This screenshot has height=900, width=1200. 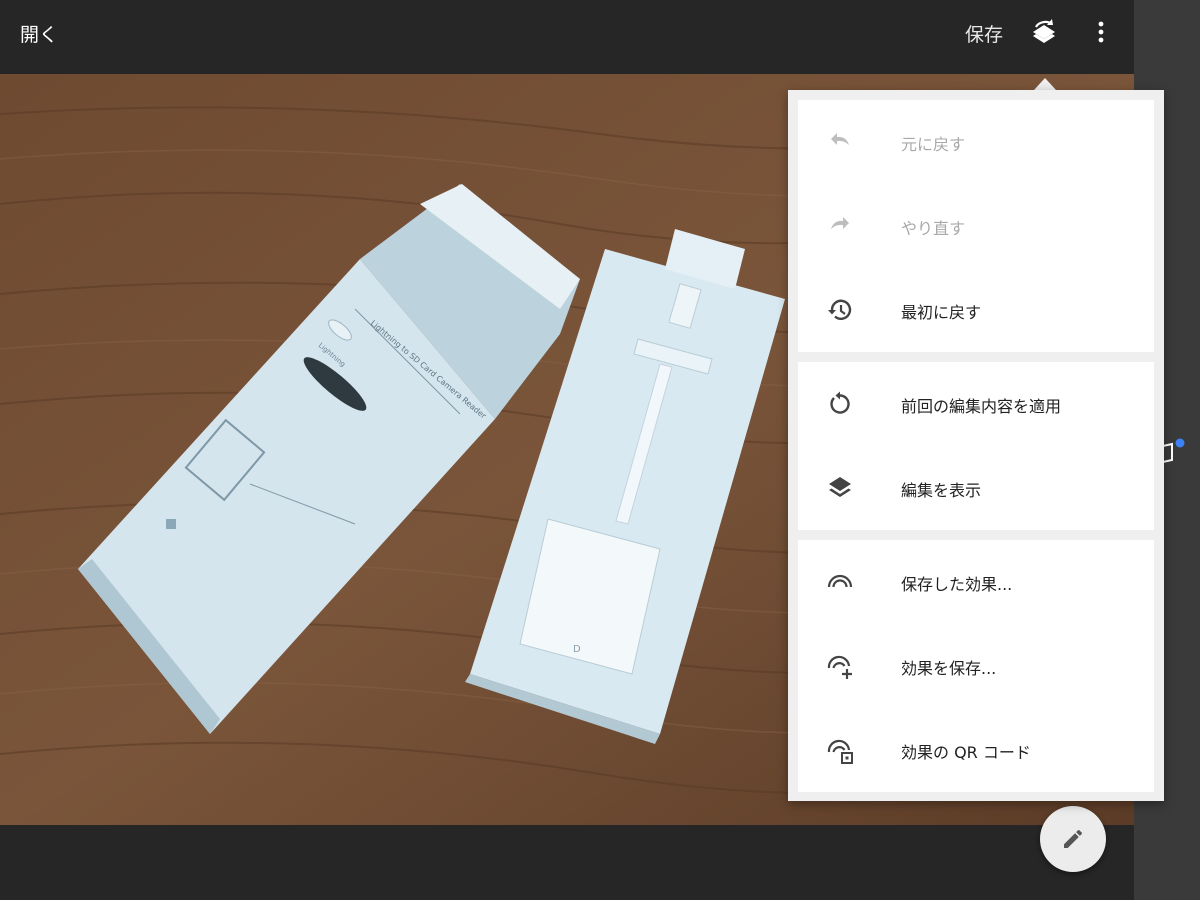 I want to click on menu-group-edits: 前回の編集内容を適用 編集を表示, so click(x=976, y=446).